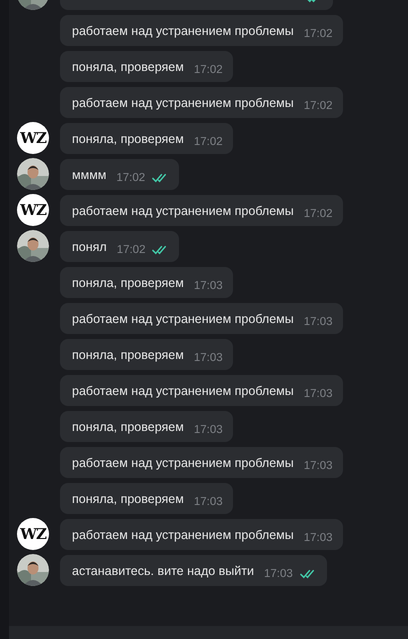 The height and width of the screenshot is (639, 408). I want to click on message-text: мммм, so click(89, 175).